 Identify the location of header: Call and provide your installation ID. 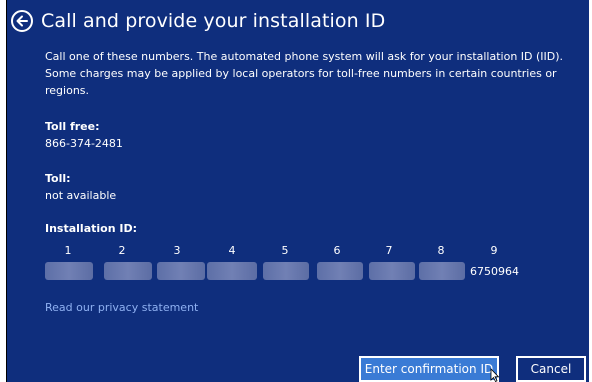
(198, 21).